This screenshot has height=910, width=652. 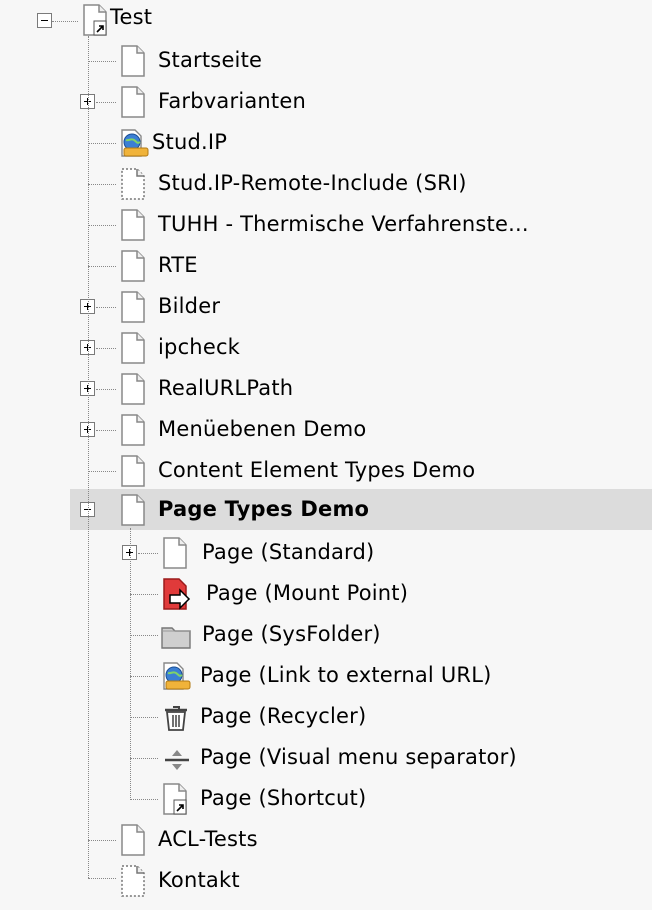 I want to click on tree-node-label: RealURLPath, so click(x=225, y=388).